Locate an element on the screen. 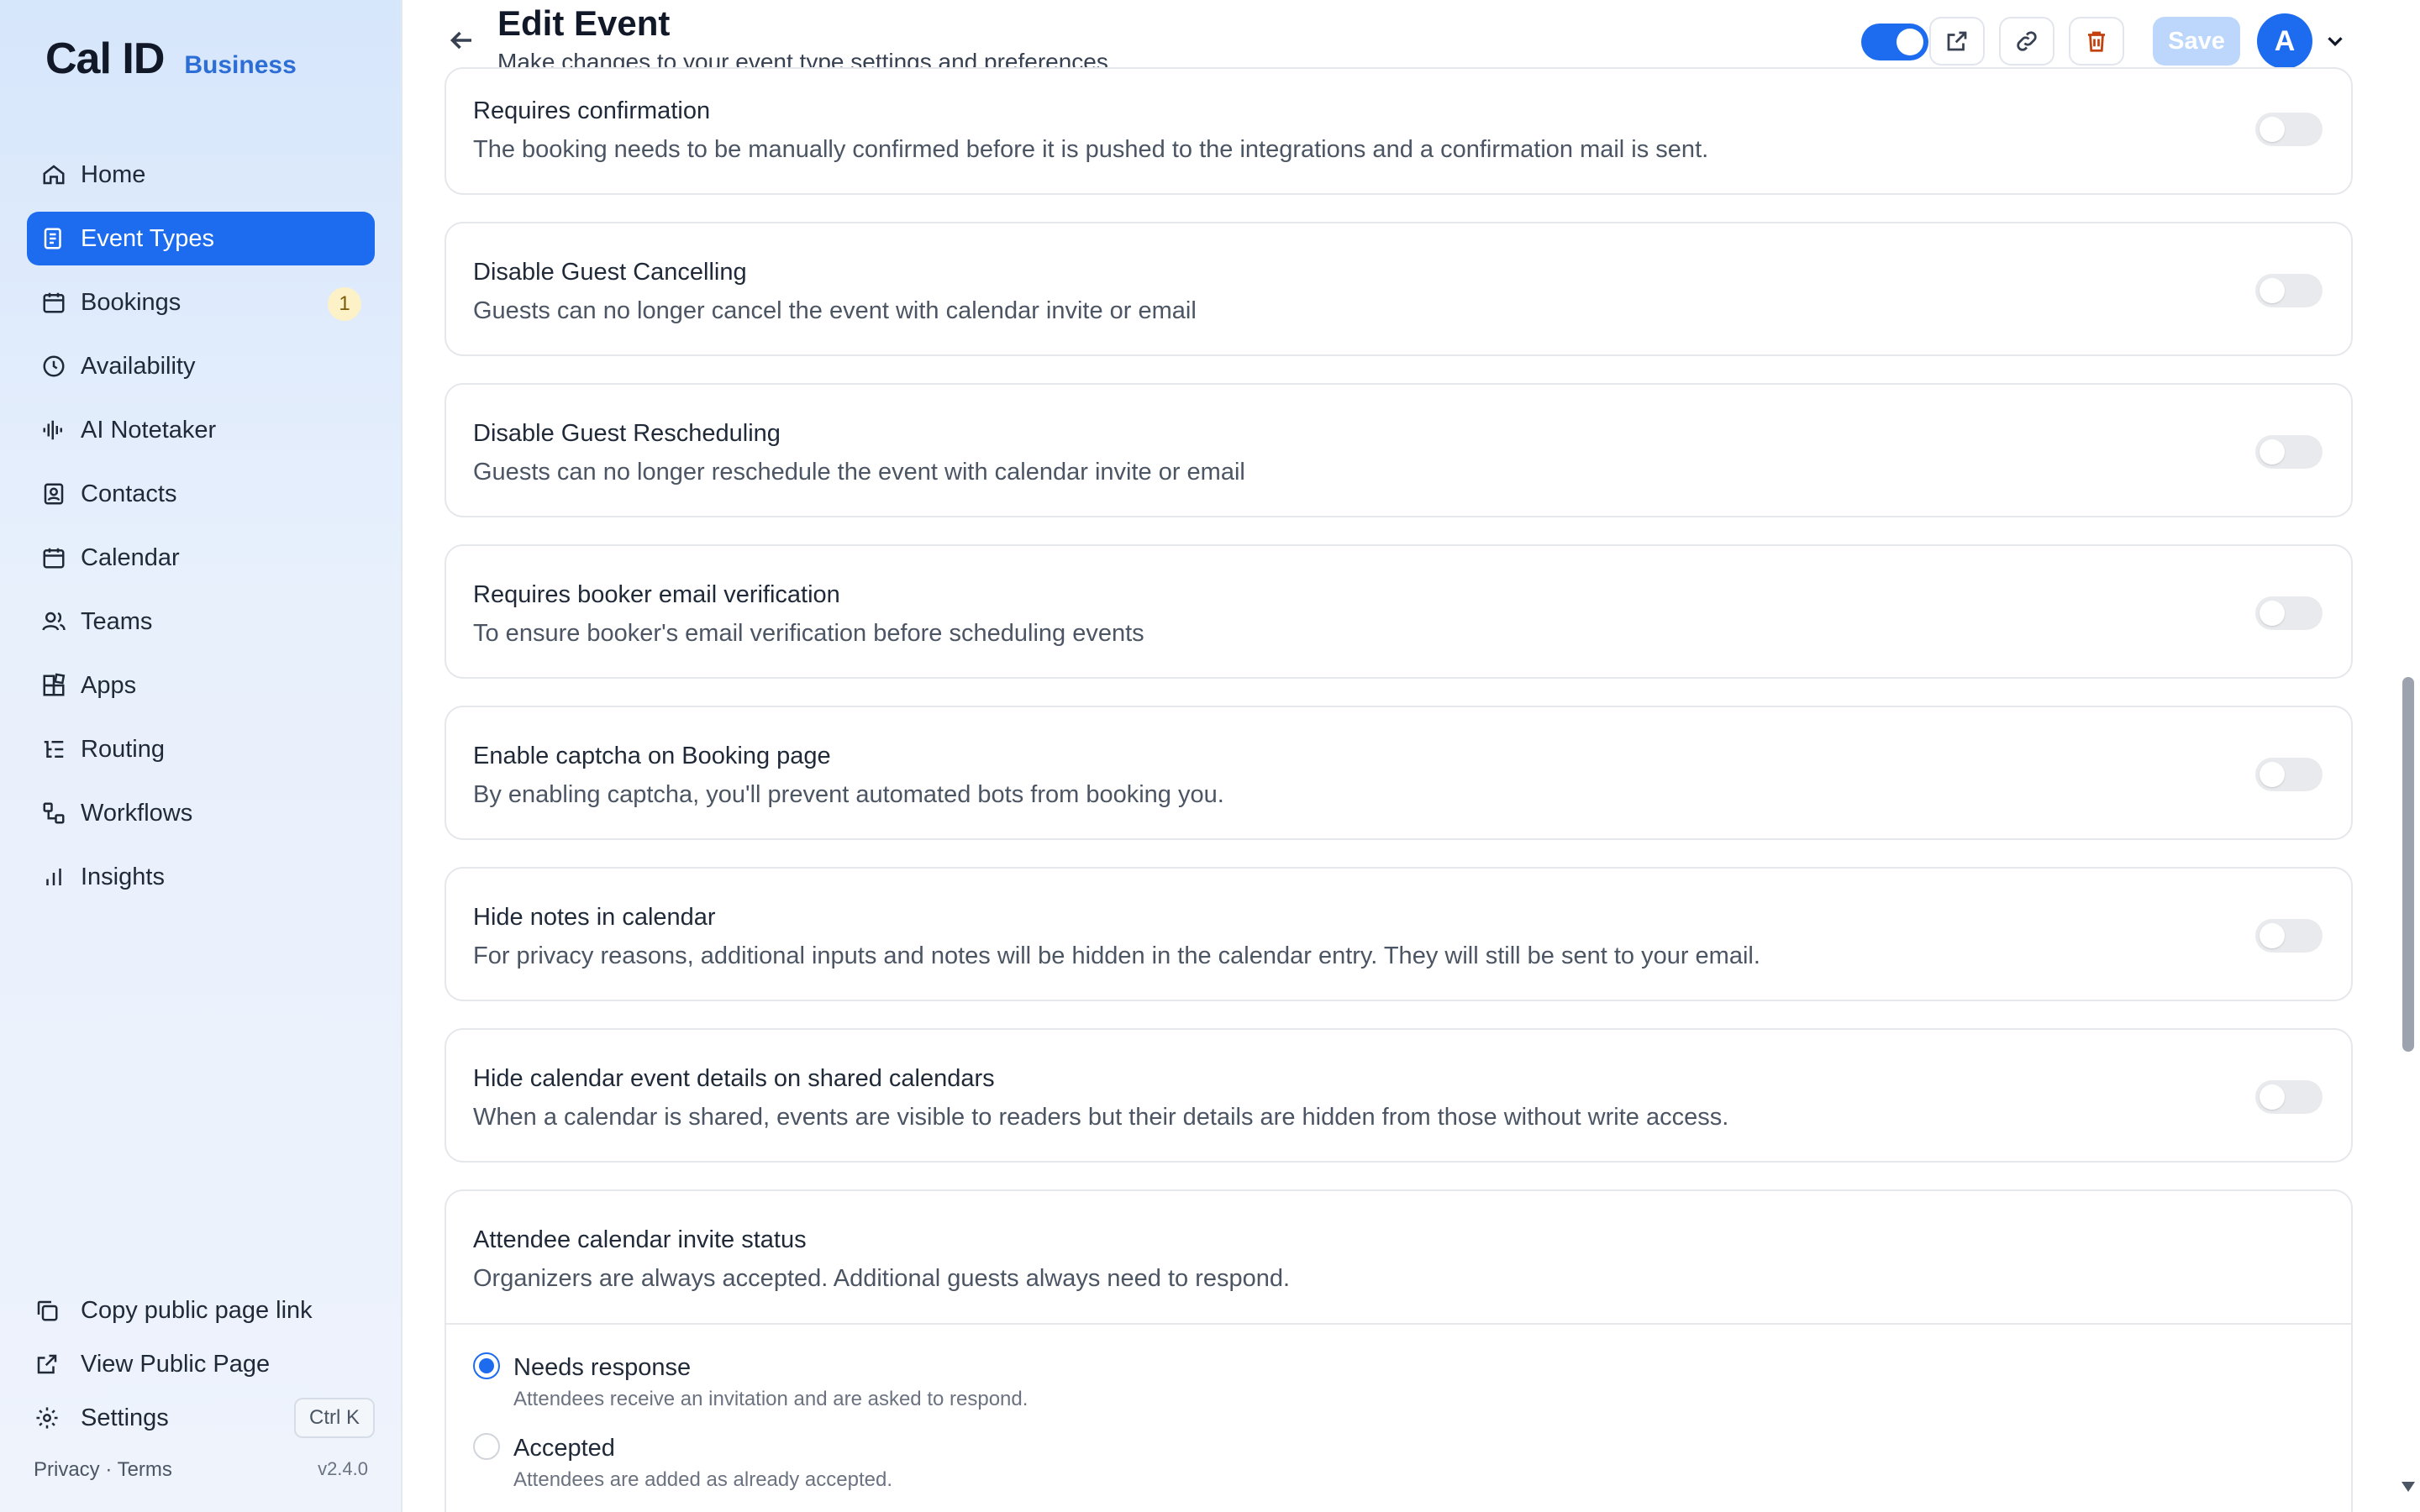  copy-public-link-button: Copy public page link is located at coordinates (204, 1310).